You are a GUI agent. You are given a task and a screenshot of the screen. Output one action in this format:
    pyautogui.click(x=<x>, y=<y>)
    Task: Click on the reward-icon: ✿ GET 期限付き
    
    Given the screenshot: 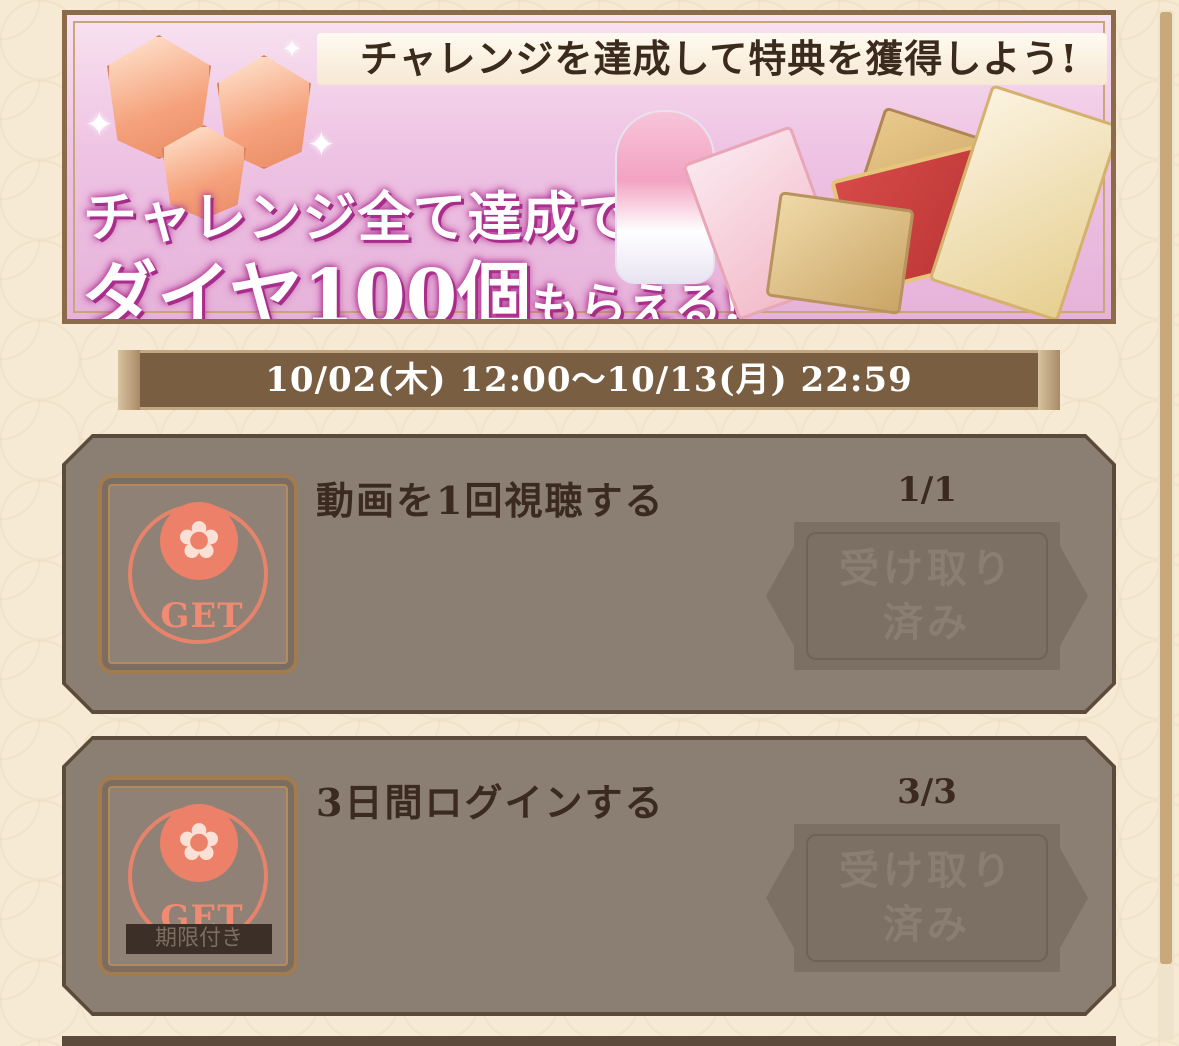 What is the action you would take?
    pyautogui.click(x=198, y=876)
    